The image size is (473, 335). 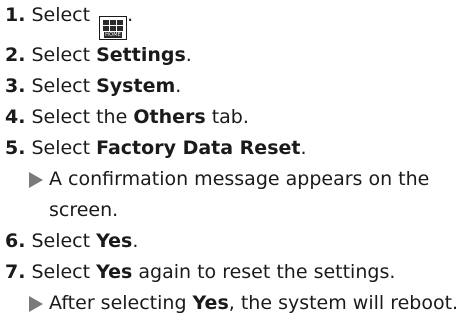 I want to click on step-4: 4. Select the Others tab., so click(x=237, y=117).